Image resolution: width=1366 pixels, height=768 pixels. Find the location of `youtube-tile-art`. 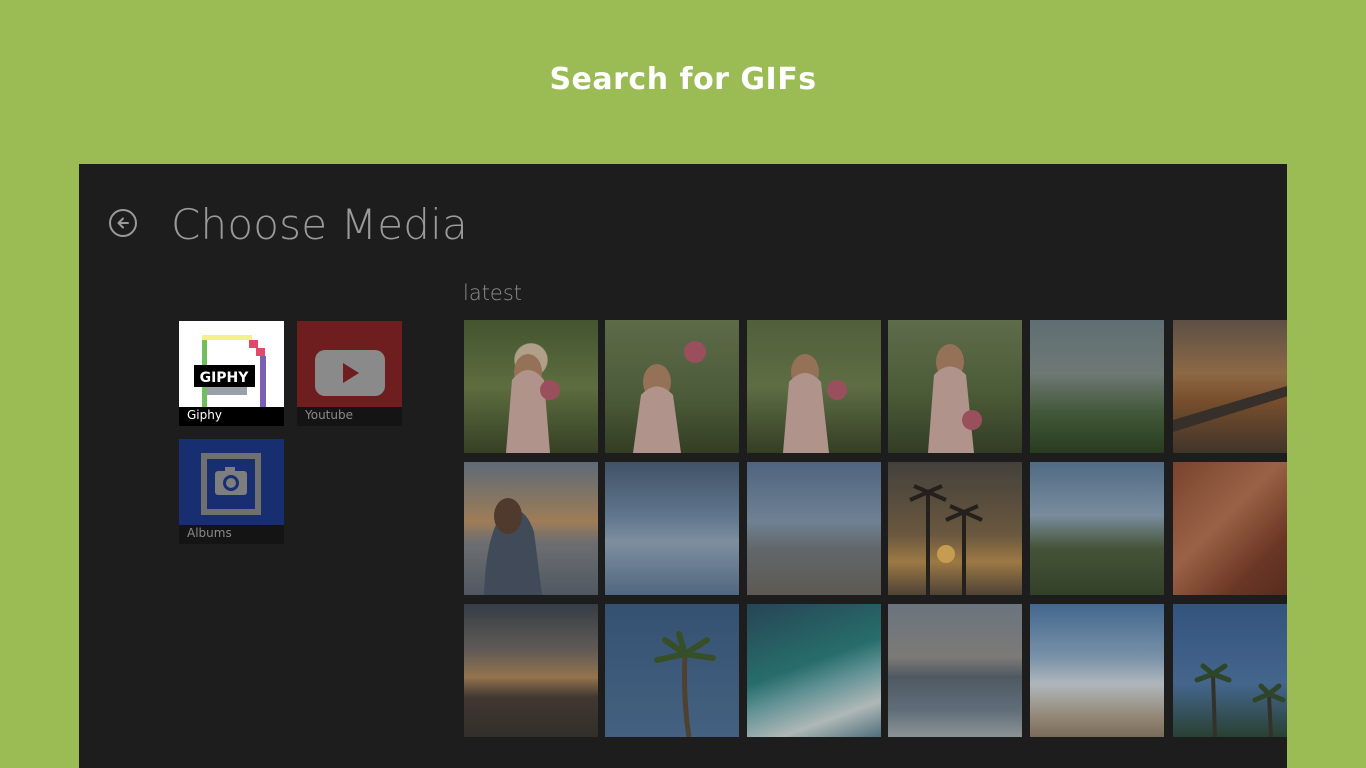

youtube-tile-art is located at coordinates (349, 364).